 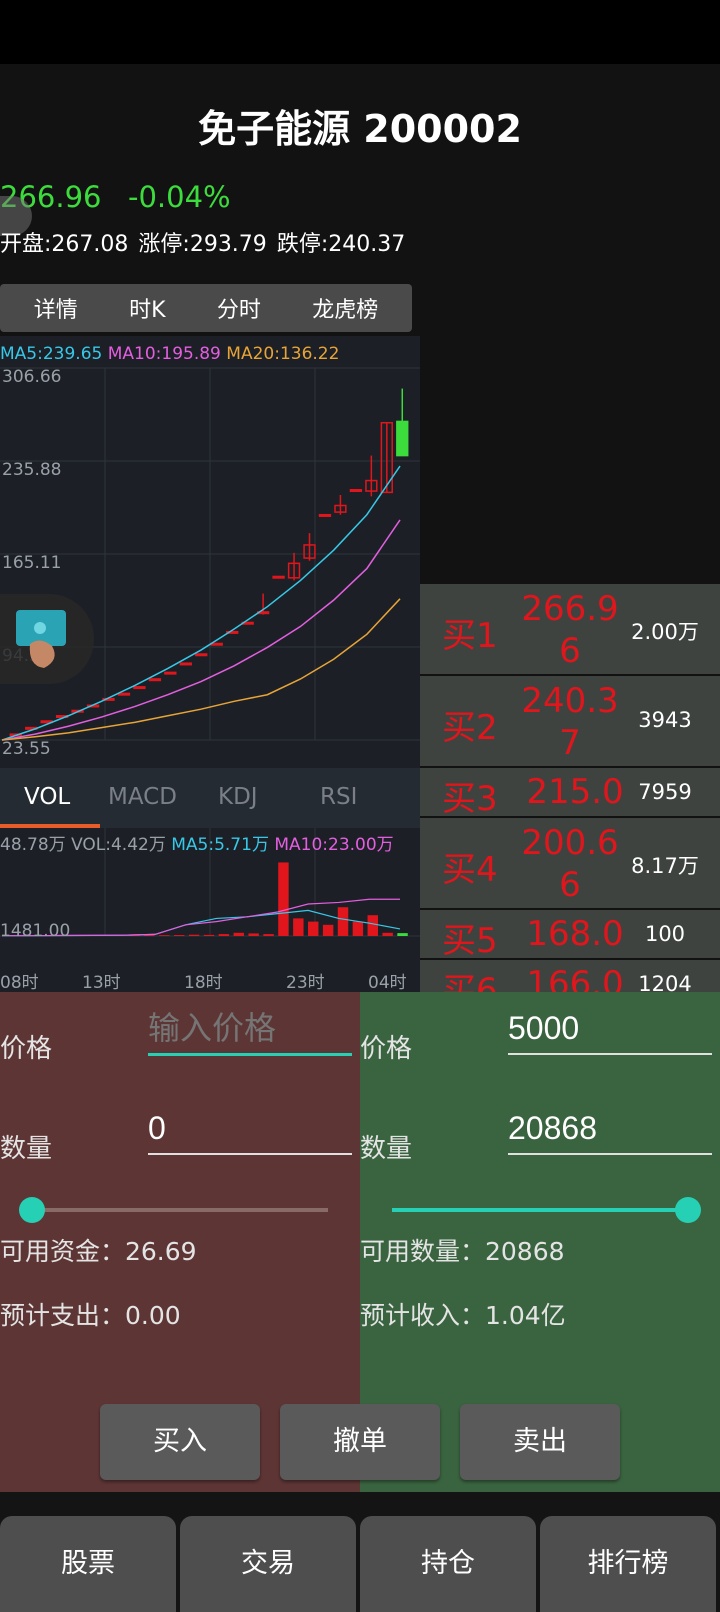 What do you see at coordinates (26, 1049) in the screenshot?
I see `buy-price-label: 价格` at bounding box center [26, 1049].